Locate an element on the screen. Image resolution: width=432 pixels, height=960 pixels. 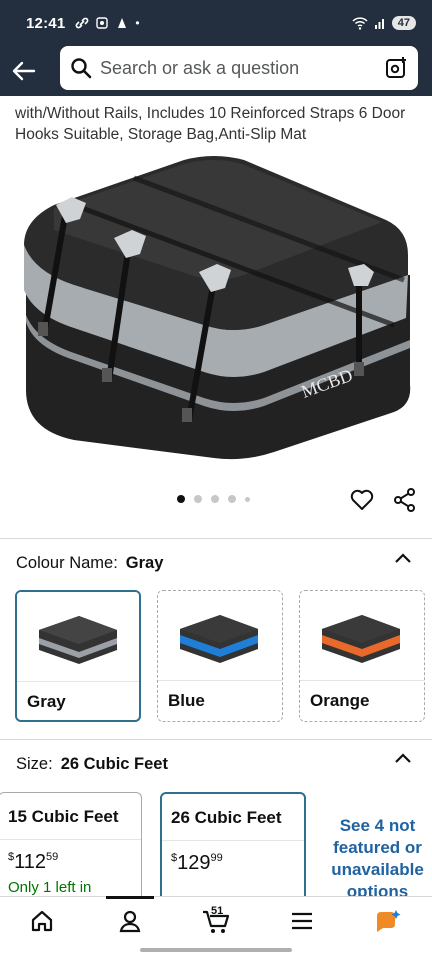
colour-option-label: Blue is located at coordinates (186, 700).